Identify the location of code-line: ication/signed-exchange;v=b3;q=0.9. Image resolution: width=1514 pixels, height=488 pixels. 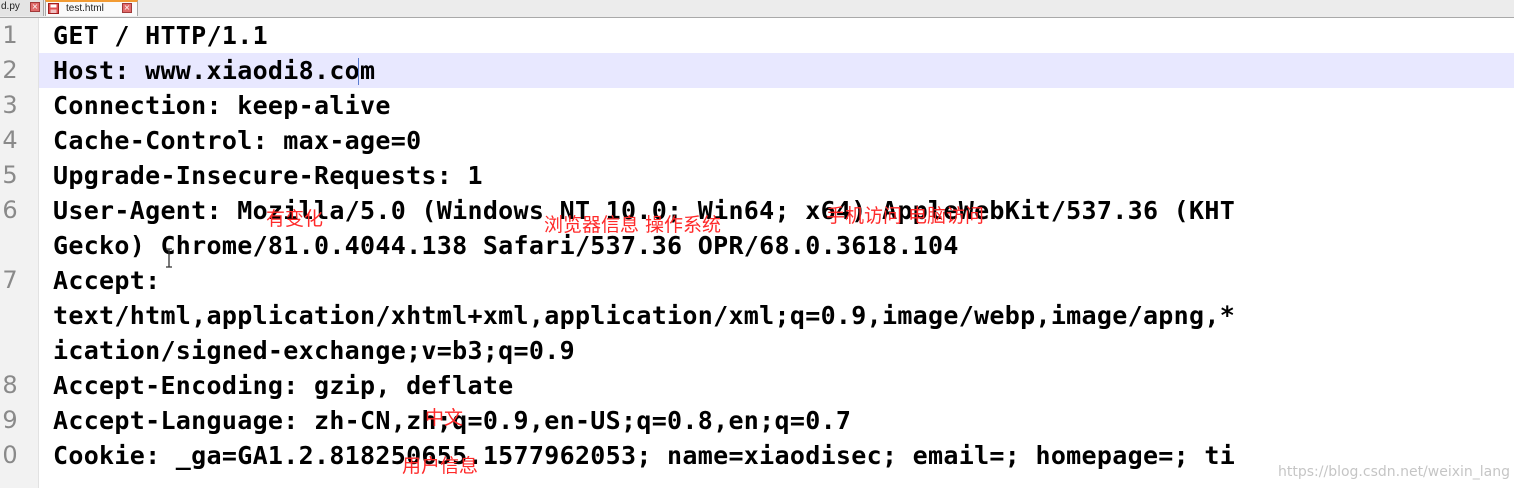
(314, 350).